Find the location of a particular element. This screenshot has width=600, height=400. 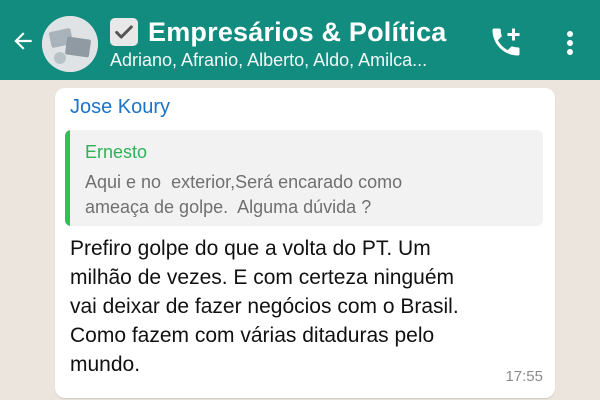

group-avatar is located at coordinates (70, 44).